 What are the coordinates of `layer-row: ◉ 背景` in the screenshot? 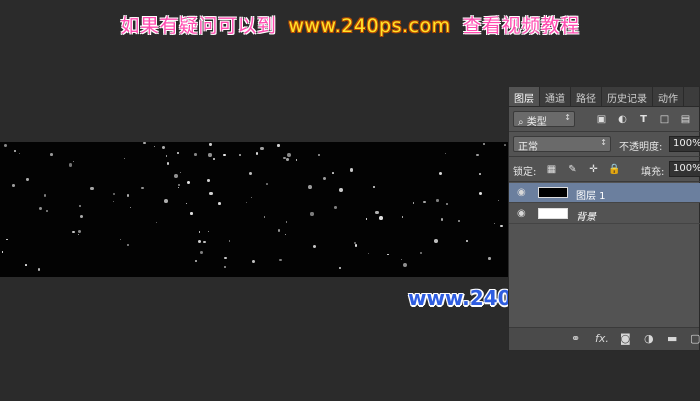 It's located at (604, 214).